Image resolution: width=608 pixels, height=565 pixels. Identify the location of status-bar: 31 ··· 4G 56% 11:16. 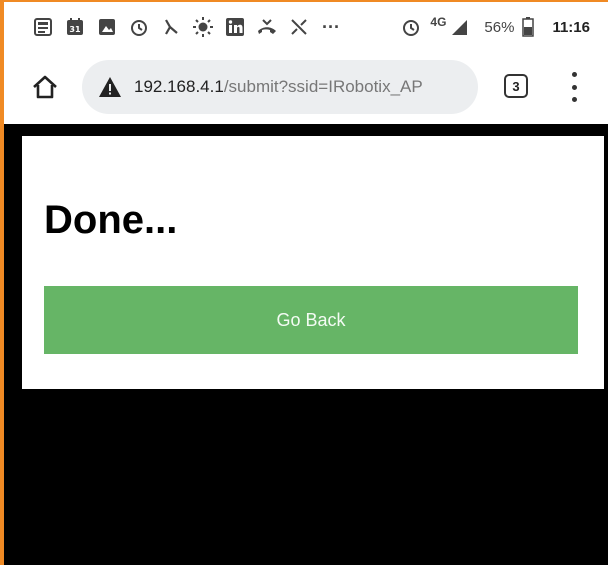
(306, 27).